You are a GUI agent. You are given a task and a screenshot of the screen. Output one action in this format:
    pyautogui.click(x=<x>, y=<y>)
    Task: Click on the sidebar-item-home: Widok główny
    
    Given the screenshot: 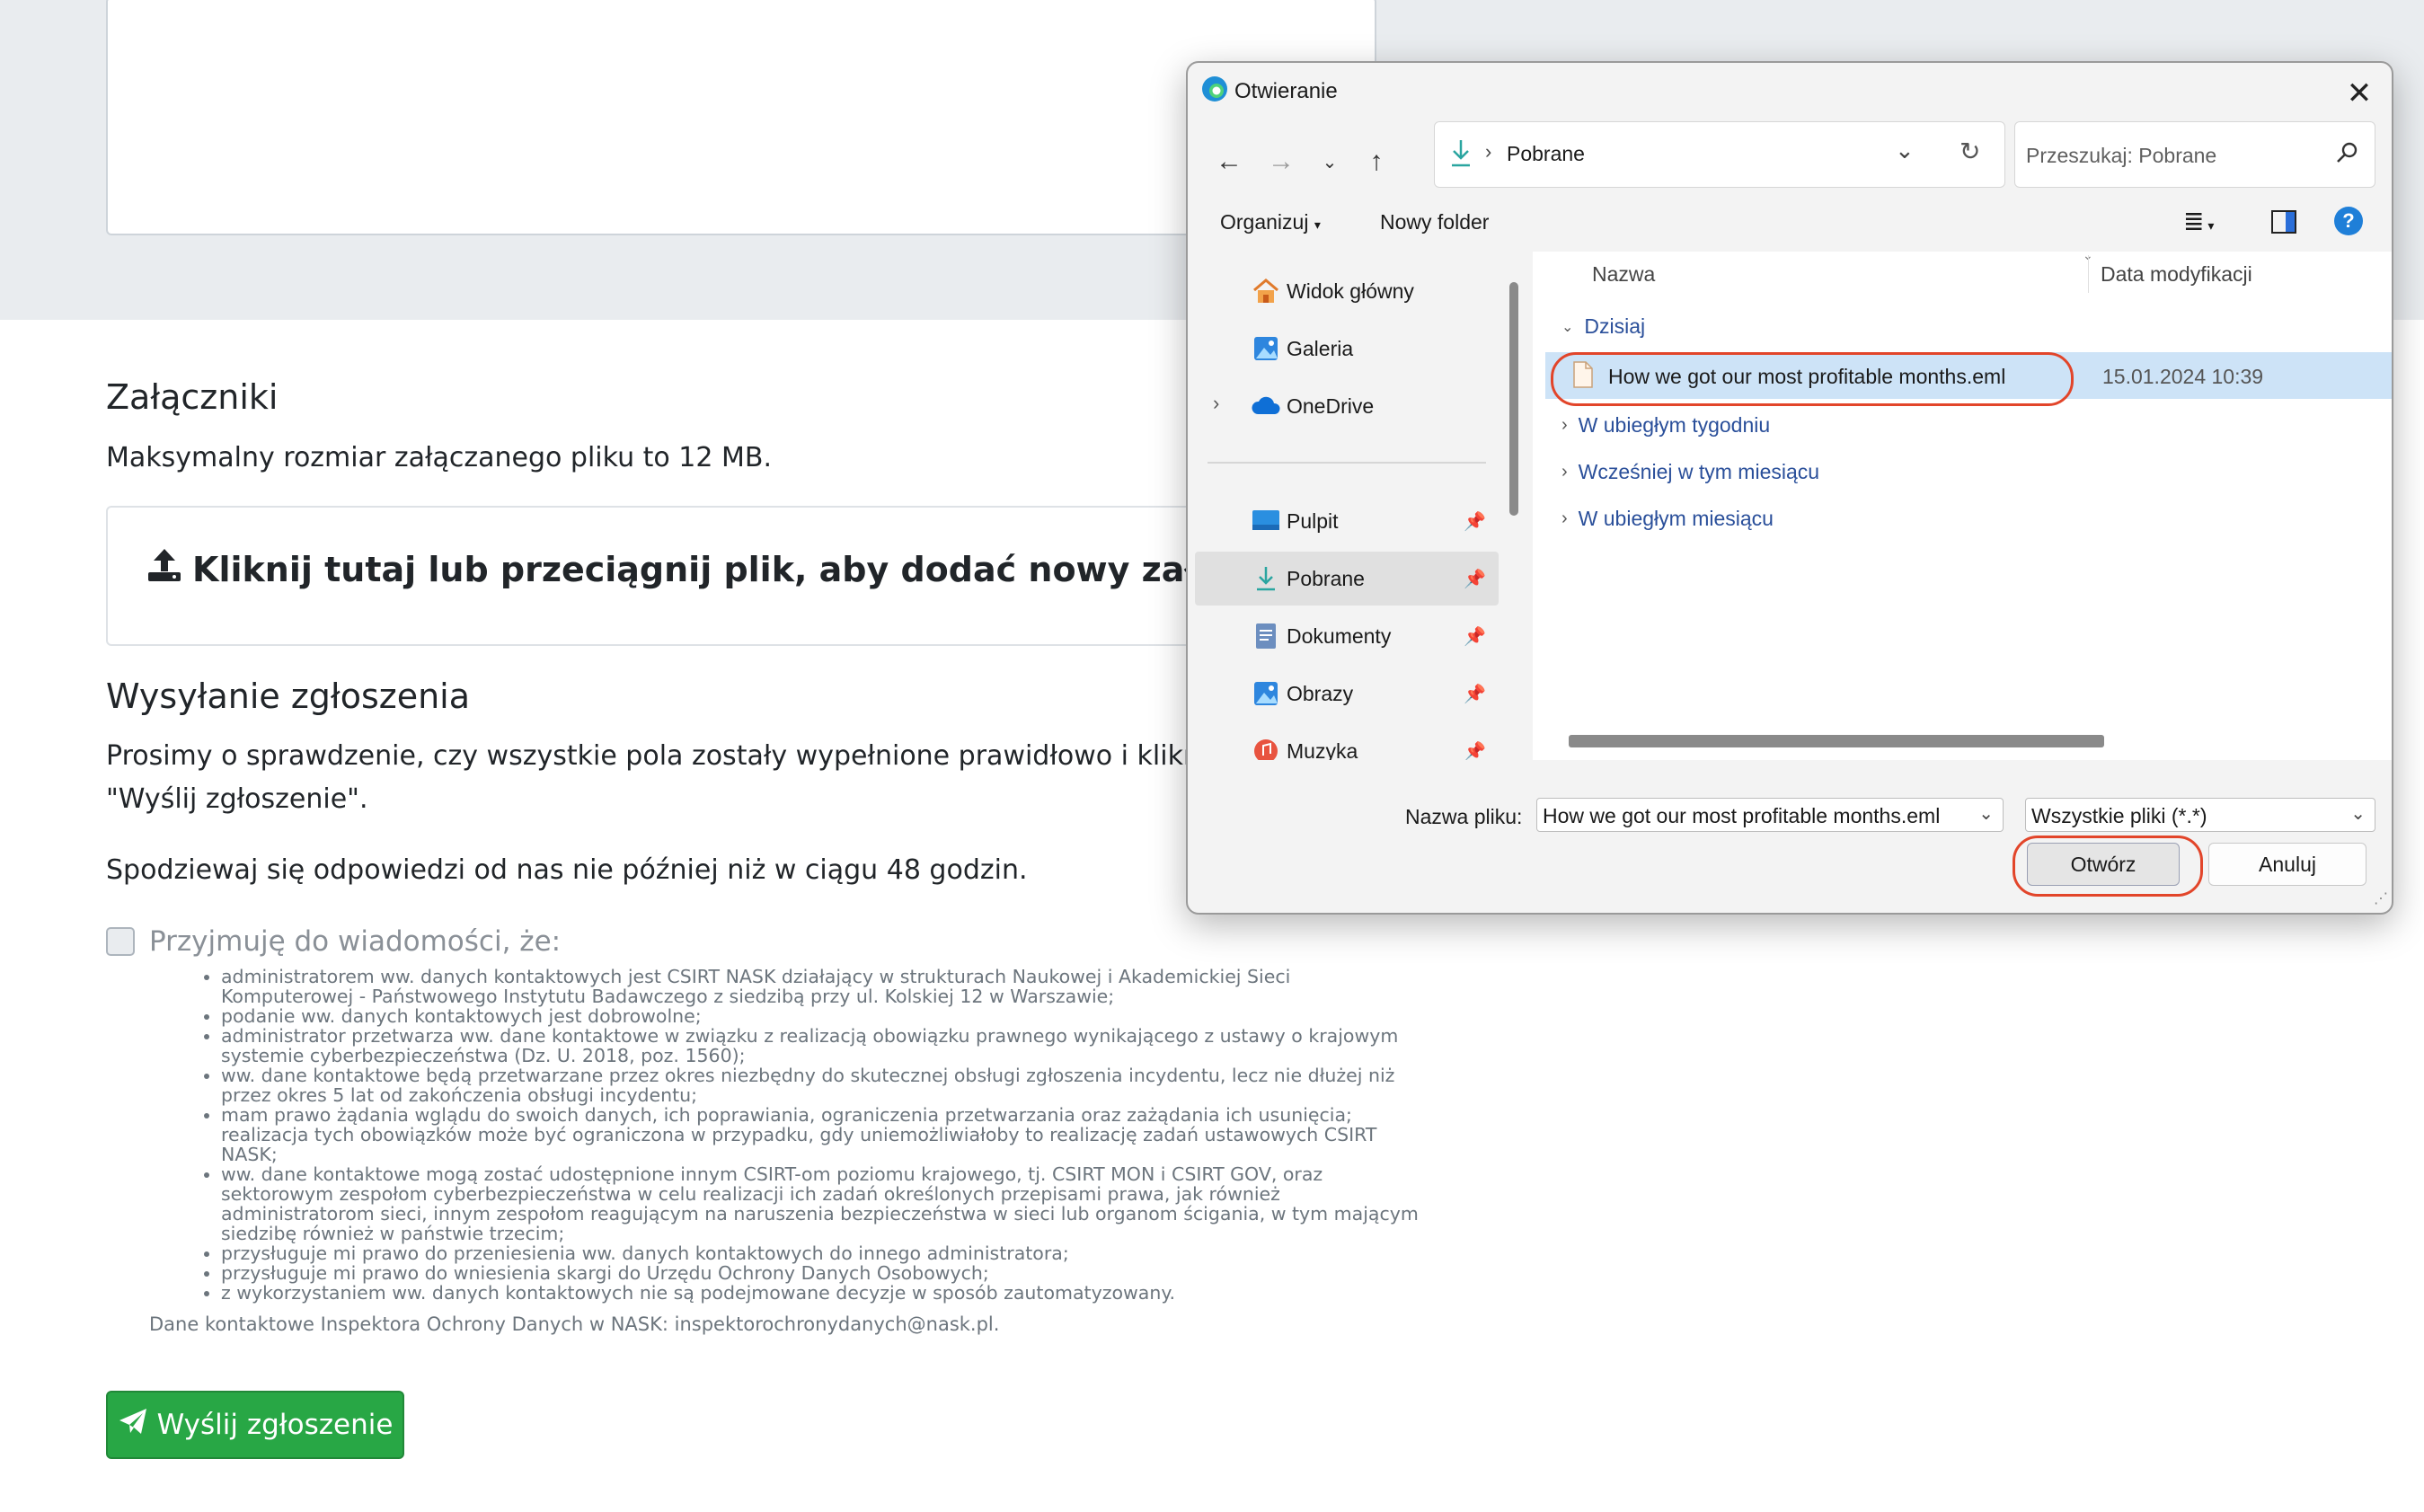 What is the action you would take?
    pyautogui.click(x=1347, y=291)
    